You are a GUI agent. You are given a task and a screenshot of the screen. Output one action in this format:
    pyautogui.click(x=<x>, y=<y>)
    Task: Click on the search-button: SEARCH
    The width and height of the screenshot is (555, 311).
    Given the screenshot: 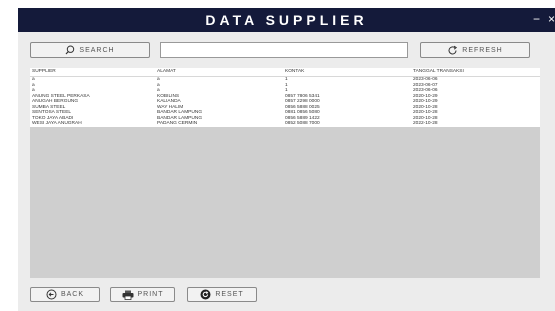 What is the action you would take?
    pyautogui.click(x=90, y=50)
    